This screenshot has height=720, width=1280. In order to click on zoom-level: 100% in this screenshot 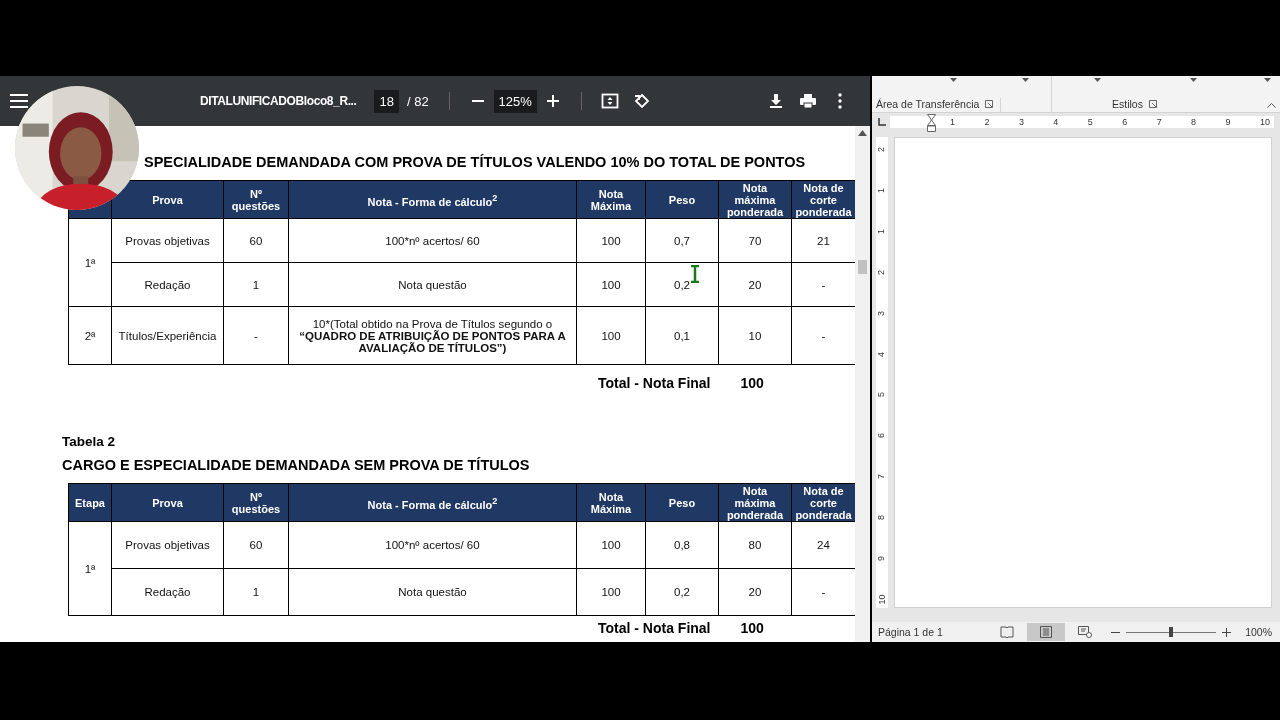, I will do `click(1258, 632)`.